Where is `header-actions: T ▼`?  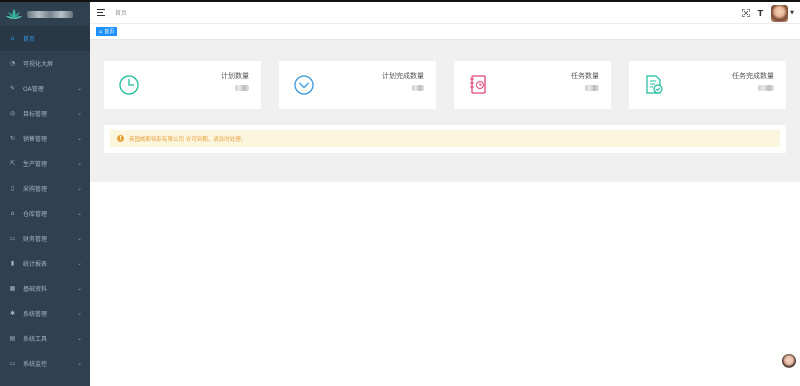 header-actions: T ▼ is located at coordinates (770, 13).